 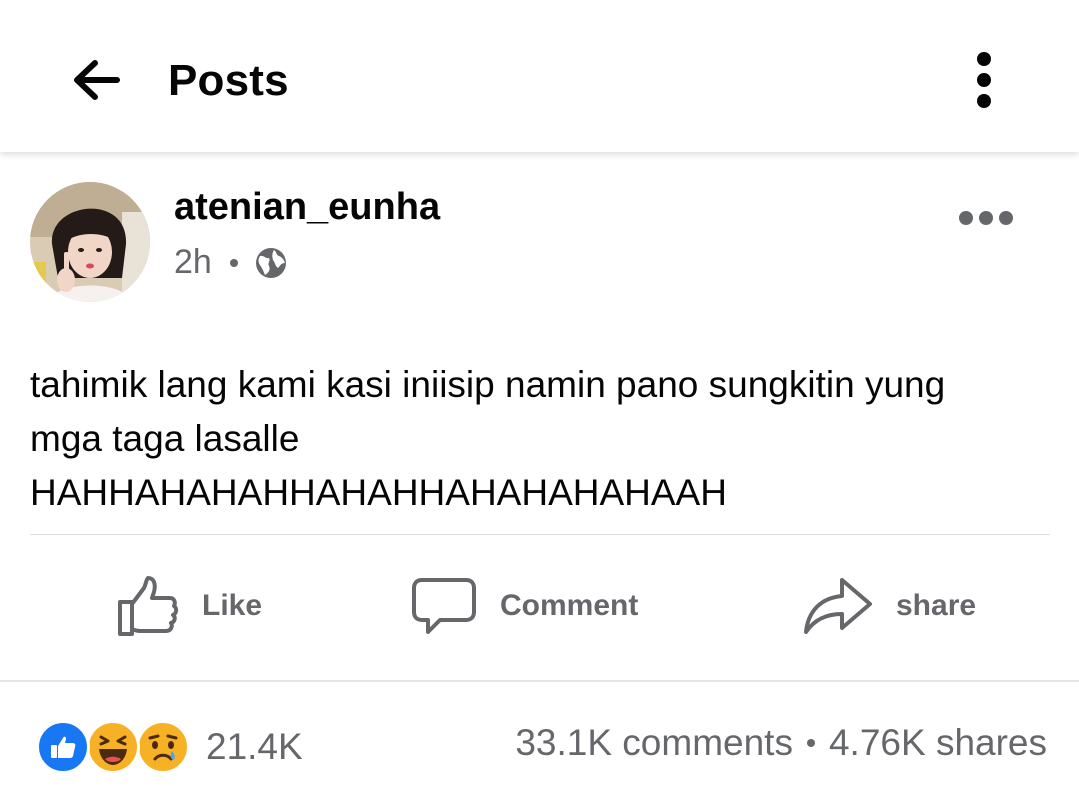 I want to click on page-title: Posts, so click(x=228, y=80).